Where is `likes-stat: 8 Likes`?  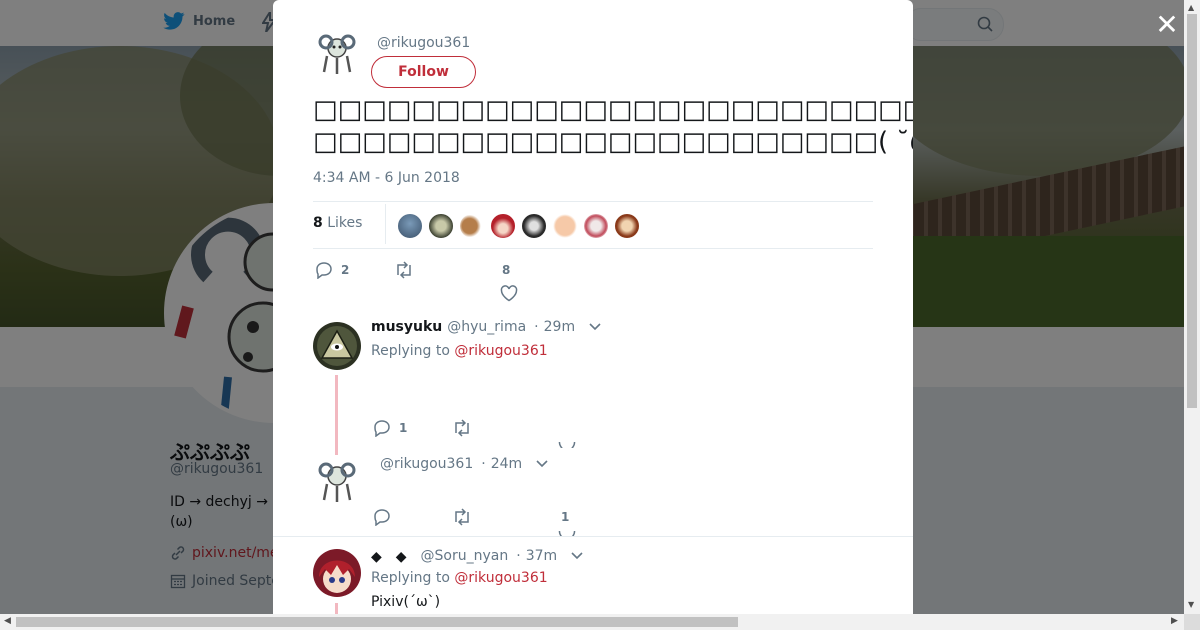 likes-stat: 8 Likes is located at coordinates (337, 223).